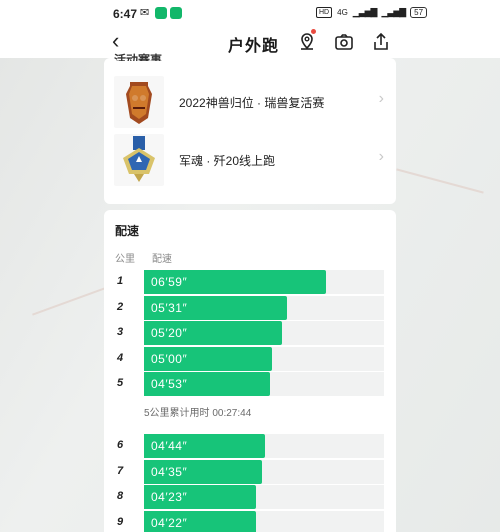  What do you see at coordinates (120, 306) in the screenshot?
I see `km-number: 2` at bounding box center [120, 306].